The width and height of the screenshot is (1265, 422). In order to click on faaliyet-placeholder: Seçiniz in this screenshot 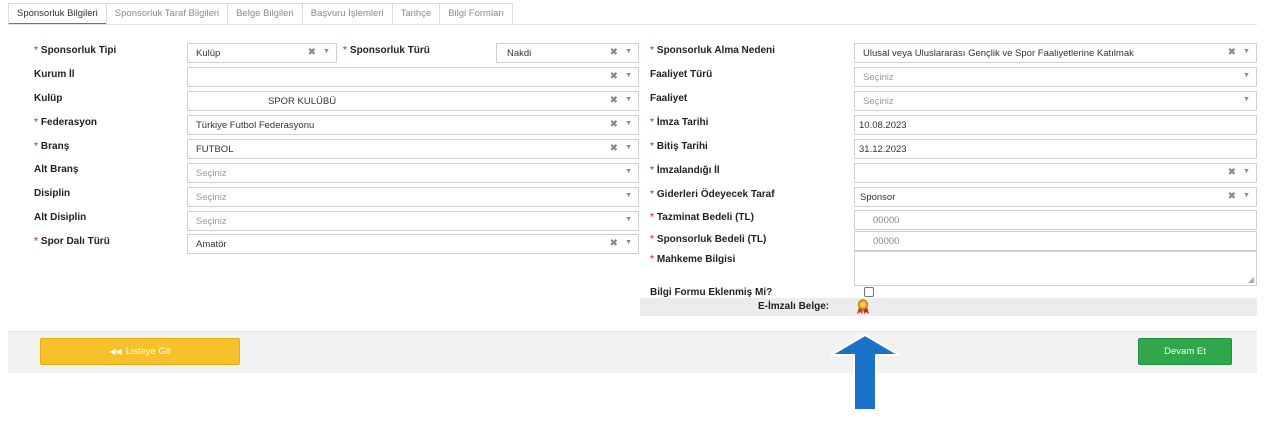, I will do `click(878, 101)`.